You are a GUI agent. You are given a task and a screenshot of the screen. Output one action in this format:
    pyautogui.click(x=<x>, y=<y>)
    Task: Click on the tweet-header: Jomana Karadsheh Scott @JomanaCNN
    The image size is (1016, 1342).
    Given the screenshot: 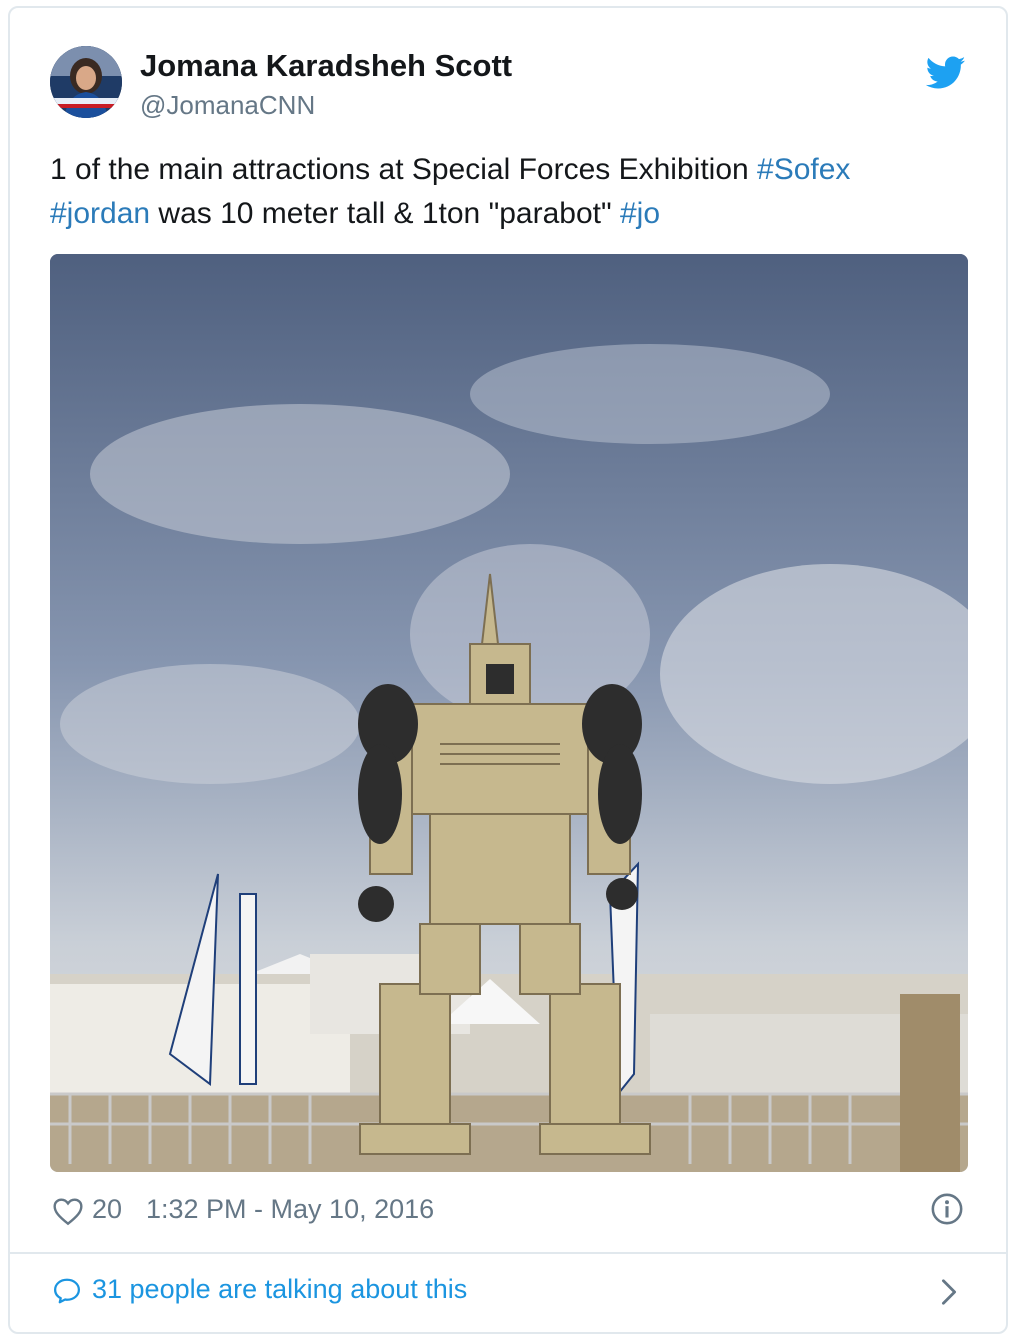 What is the action you would take?
    pyautogui.click(x=508, y=86)
    